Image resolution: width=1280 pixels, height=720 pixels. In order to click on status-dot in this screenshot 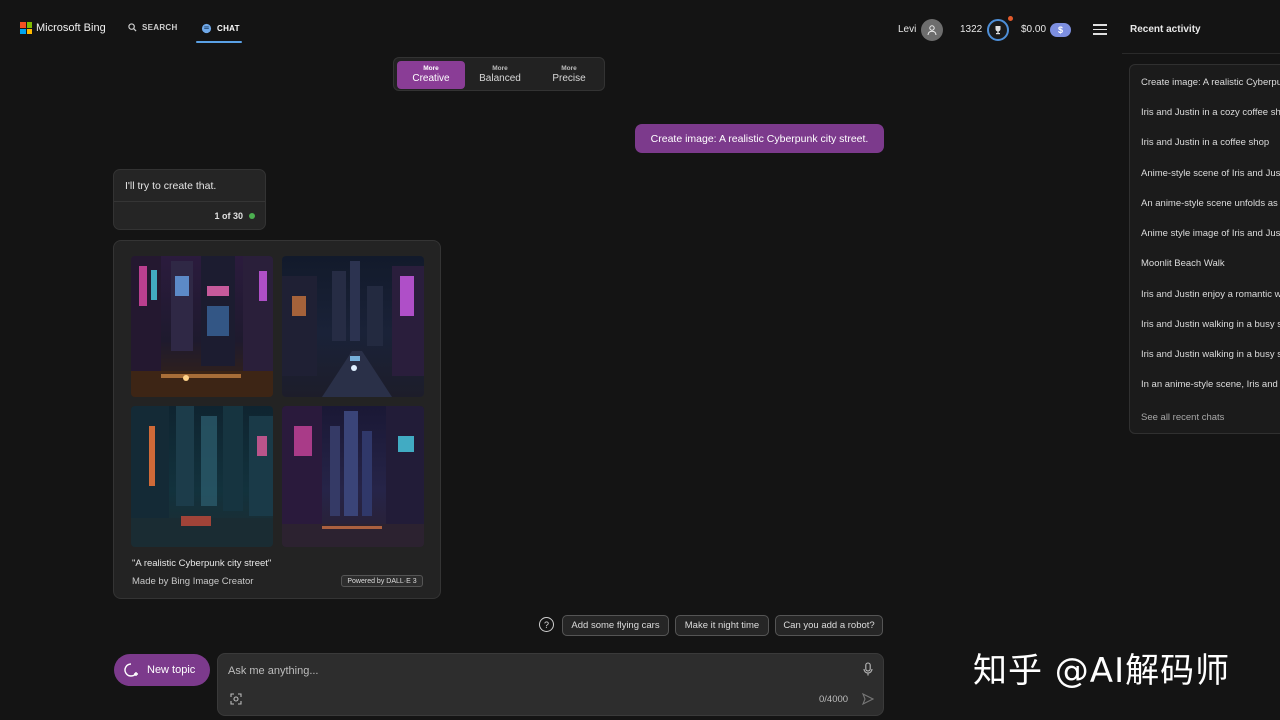, I will do `click(252, 216)`.